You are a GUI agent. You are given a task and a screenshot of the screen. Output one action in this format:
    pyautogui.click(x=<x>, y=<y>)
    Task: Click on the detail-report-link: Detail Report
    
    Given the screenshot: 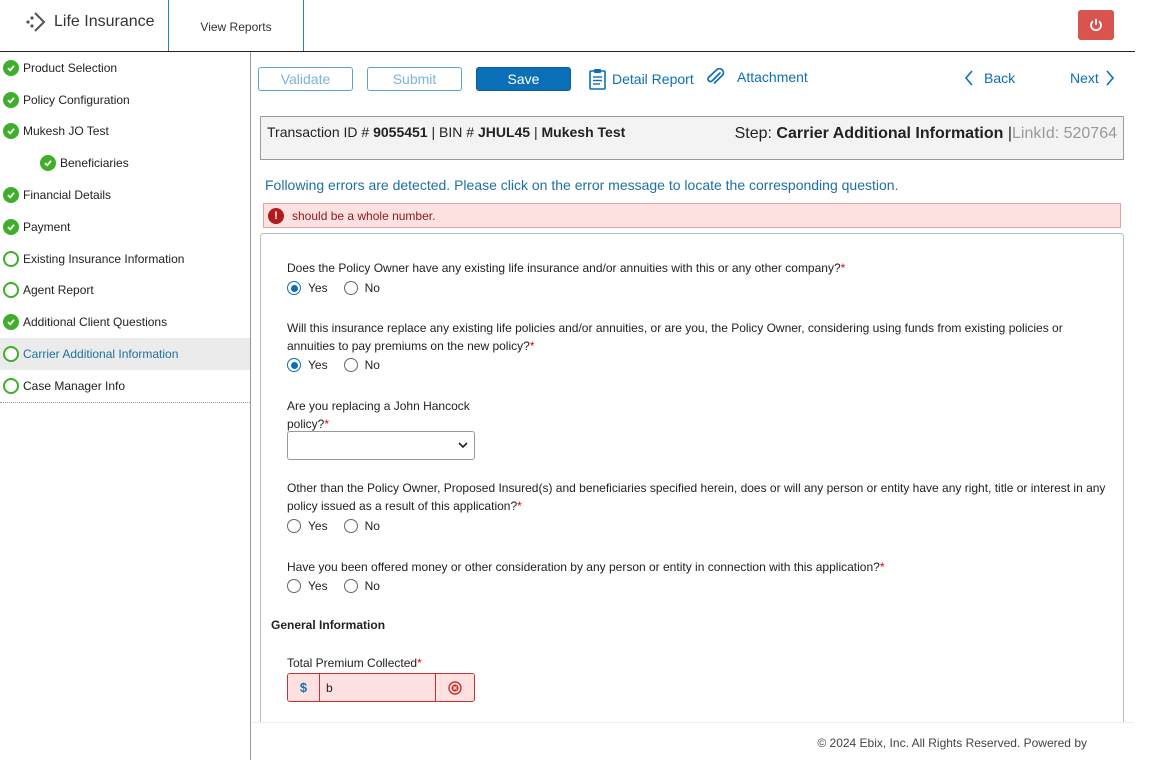 What is the action you would take?
    pyautogui.click(x=641, y=79)
    